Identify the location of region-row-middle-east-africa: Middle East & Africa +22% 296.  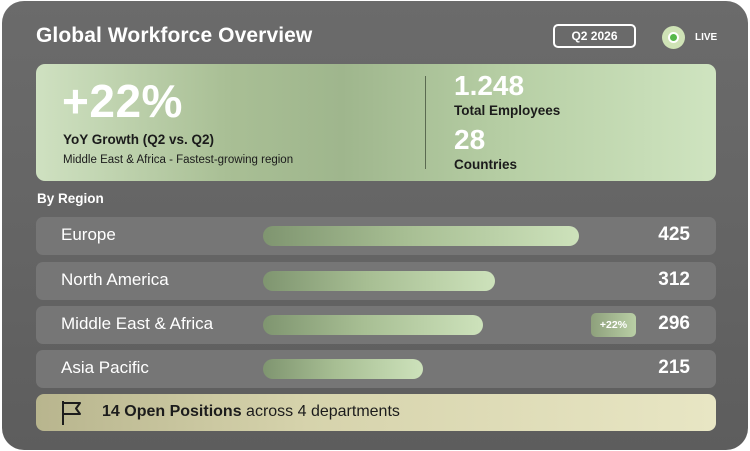
(376, 325).